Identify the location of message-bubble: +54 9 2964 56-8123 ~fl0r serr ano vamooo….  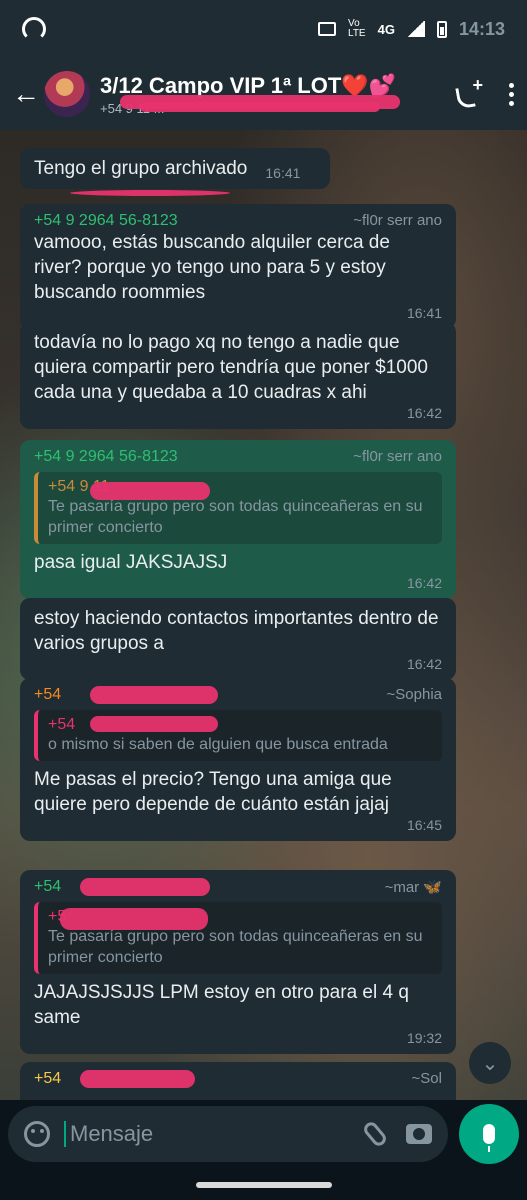
(238, 266).